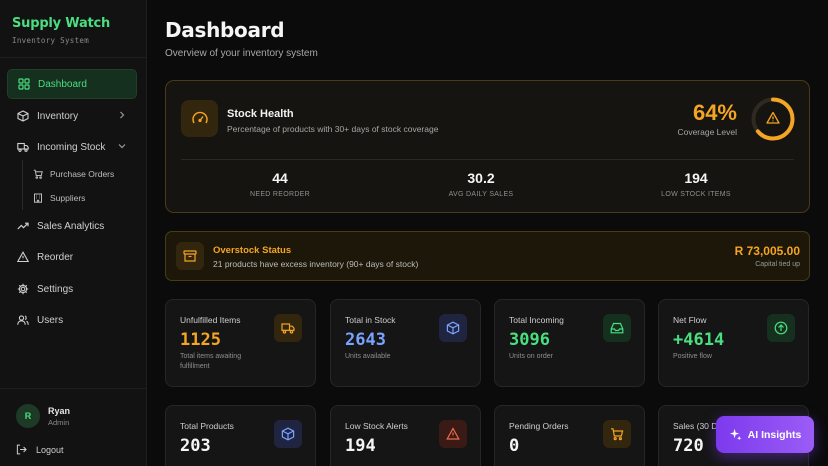 The image size is (828, 466). Describe the element at coordinates (714, 112) in the screenshot. I see `coverage-percent: 64%` at that location.